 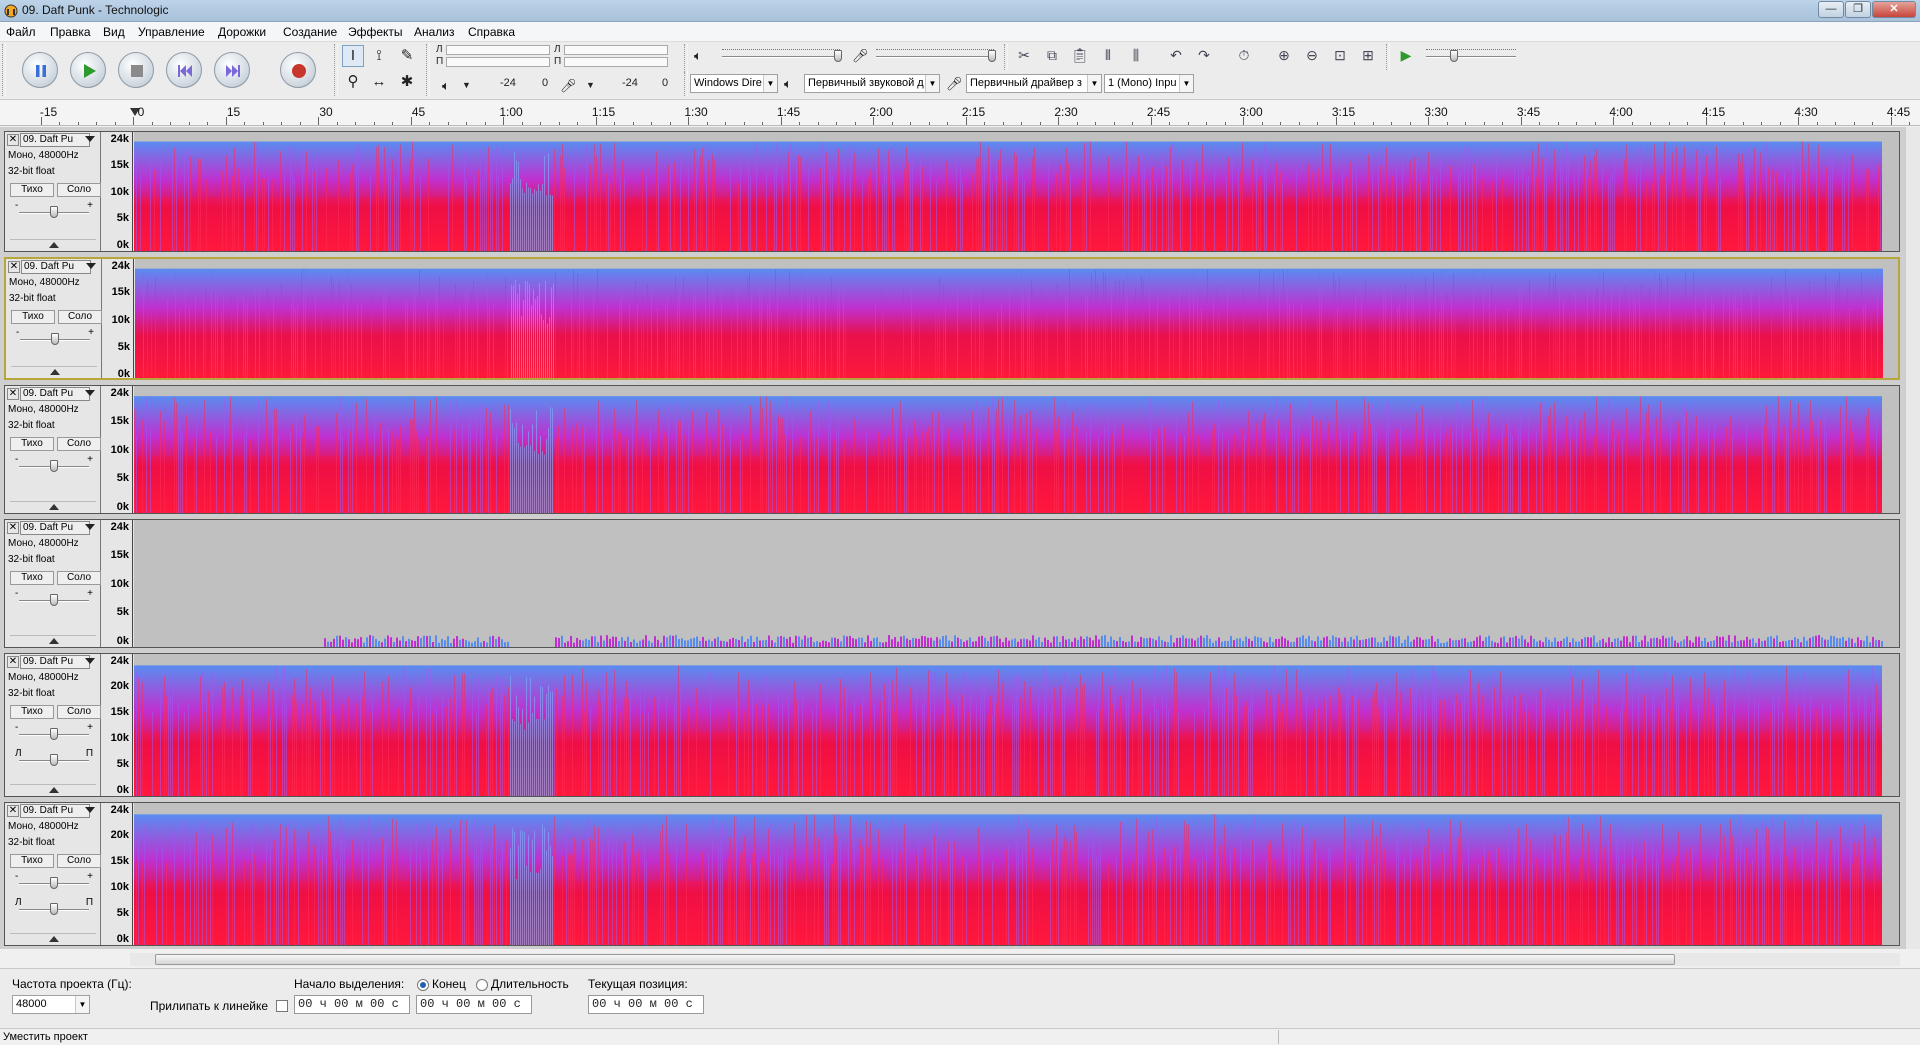 I want to click on menu-item-3: Управление, so click(x=171, y=32).